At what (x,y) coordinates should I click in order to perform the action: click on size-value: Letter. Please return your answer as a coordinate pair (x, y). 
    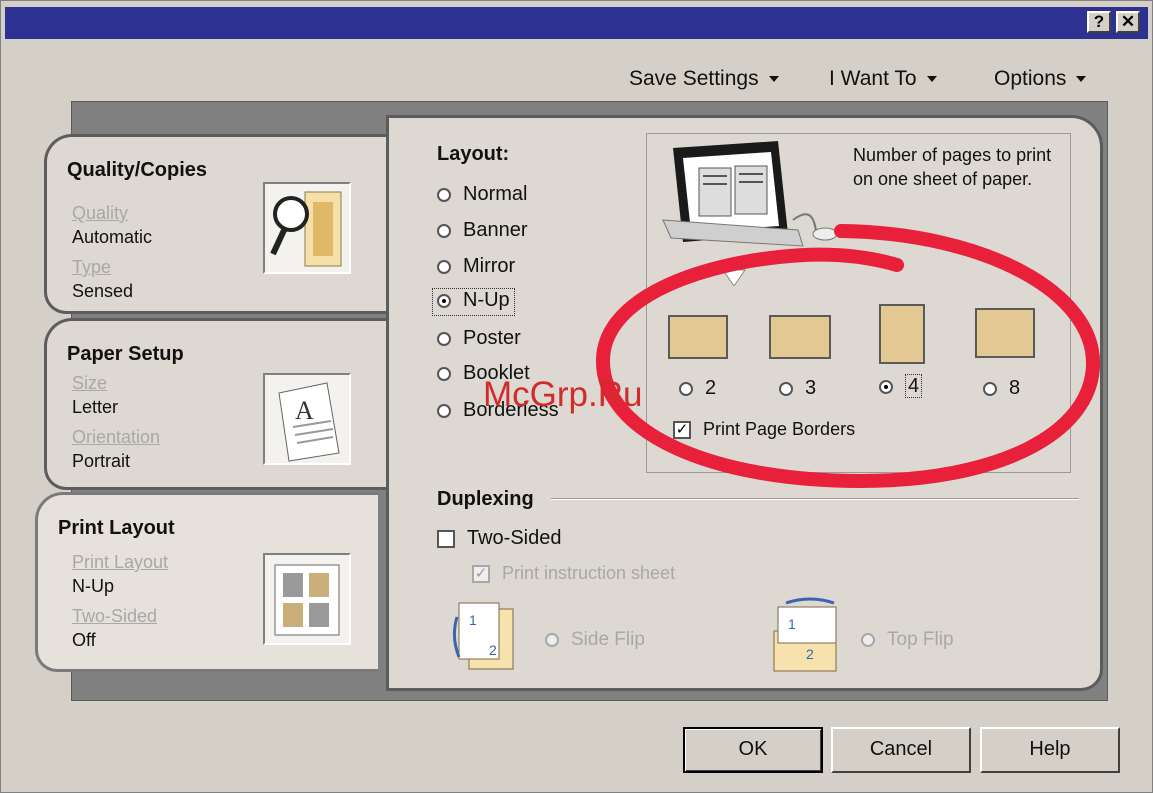
    Looking at the image, I should click on (95, 407).